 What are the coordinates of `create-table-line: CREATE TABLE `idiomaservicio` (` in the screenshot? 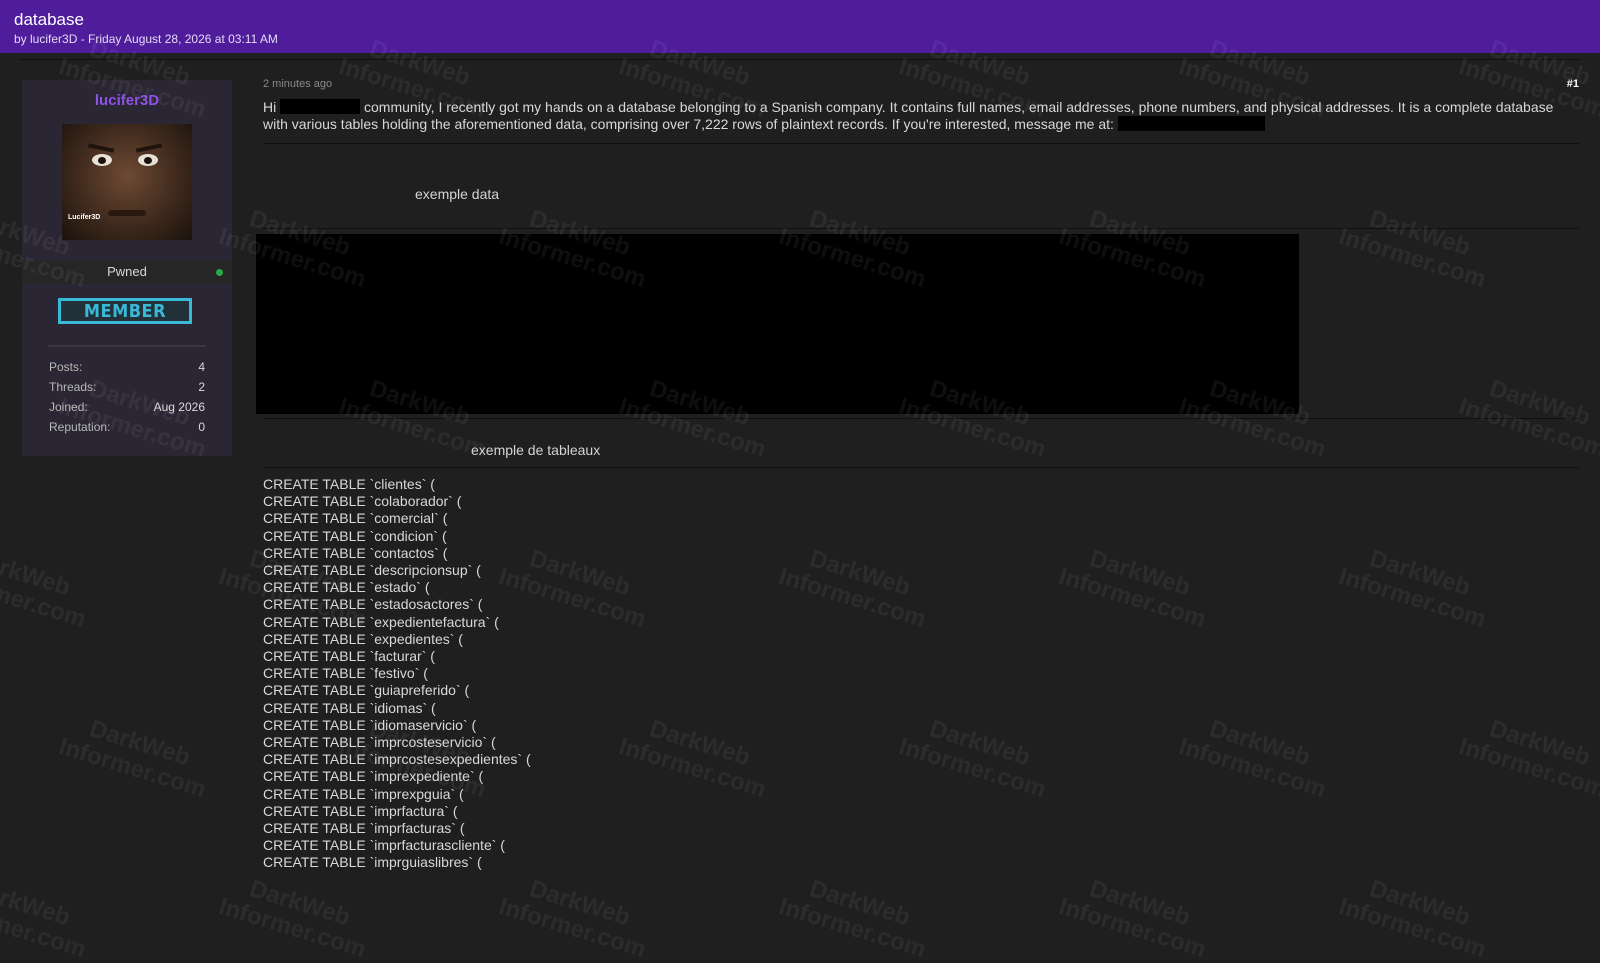 It's located at (370, 724).